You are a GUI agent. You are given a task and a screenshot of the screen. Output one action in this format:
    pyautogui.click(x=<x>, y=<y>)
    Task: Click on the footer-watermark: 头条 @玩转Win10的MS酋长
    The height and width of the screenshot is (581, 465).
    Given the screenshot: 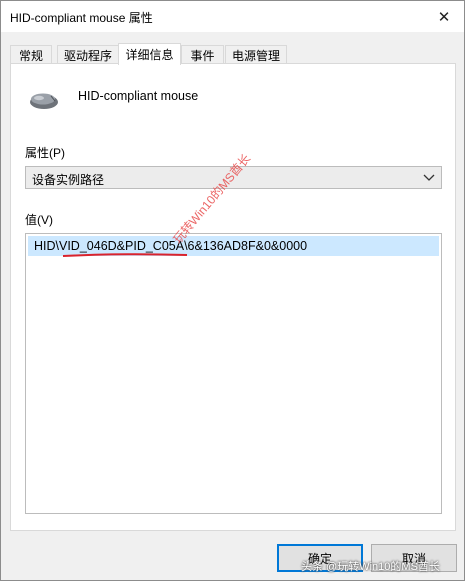 What is the action you would take?
    pyautogui.click(x=370, y=567)
    